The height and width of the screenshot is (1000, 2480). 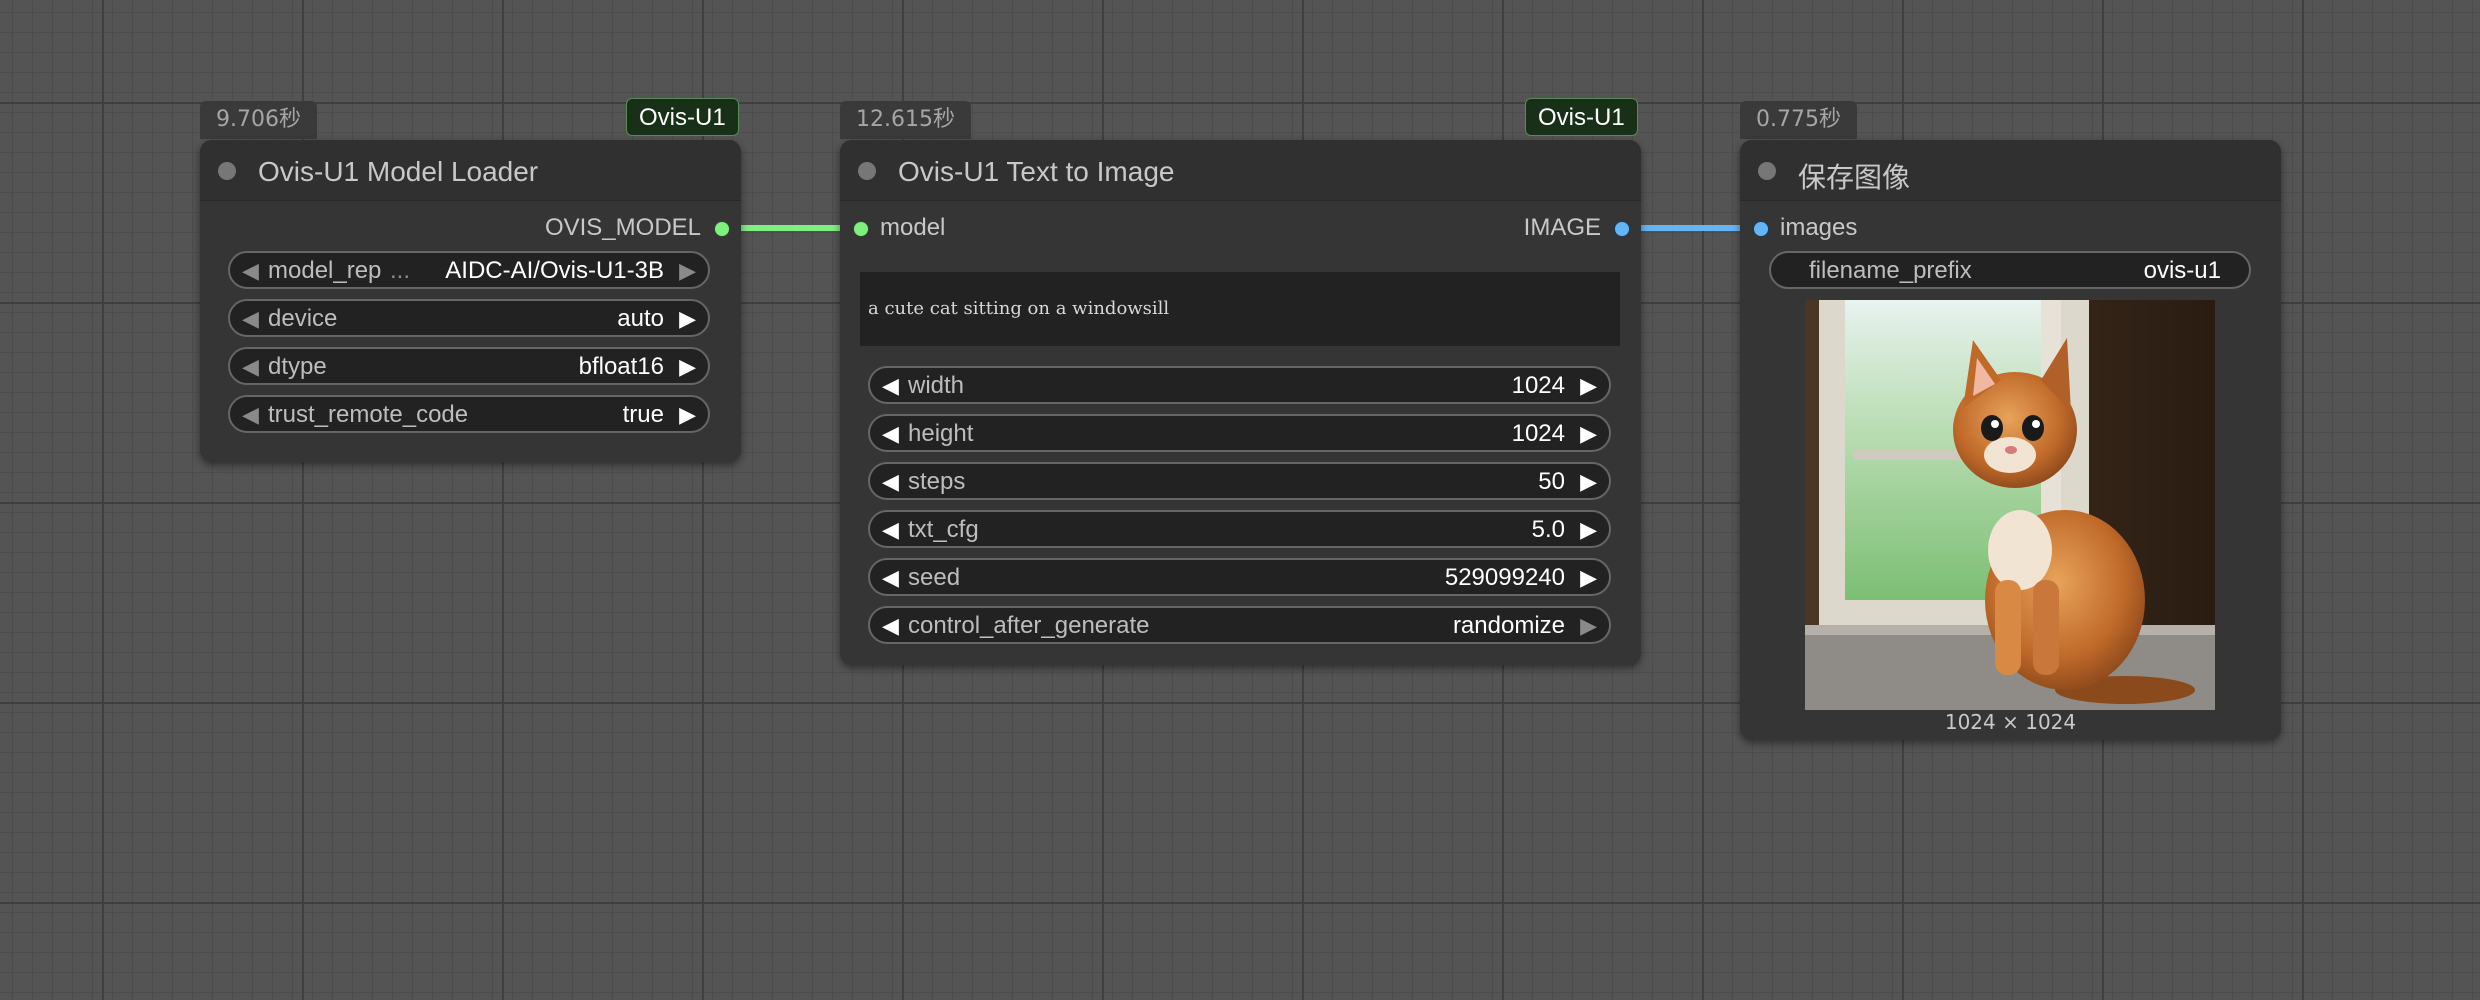 I want to click on cat-muzzle, so click(x=2010, y=455).